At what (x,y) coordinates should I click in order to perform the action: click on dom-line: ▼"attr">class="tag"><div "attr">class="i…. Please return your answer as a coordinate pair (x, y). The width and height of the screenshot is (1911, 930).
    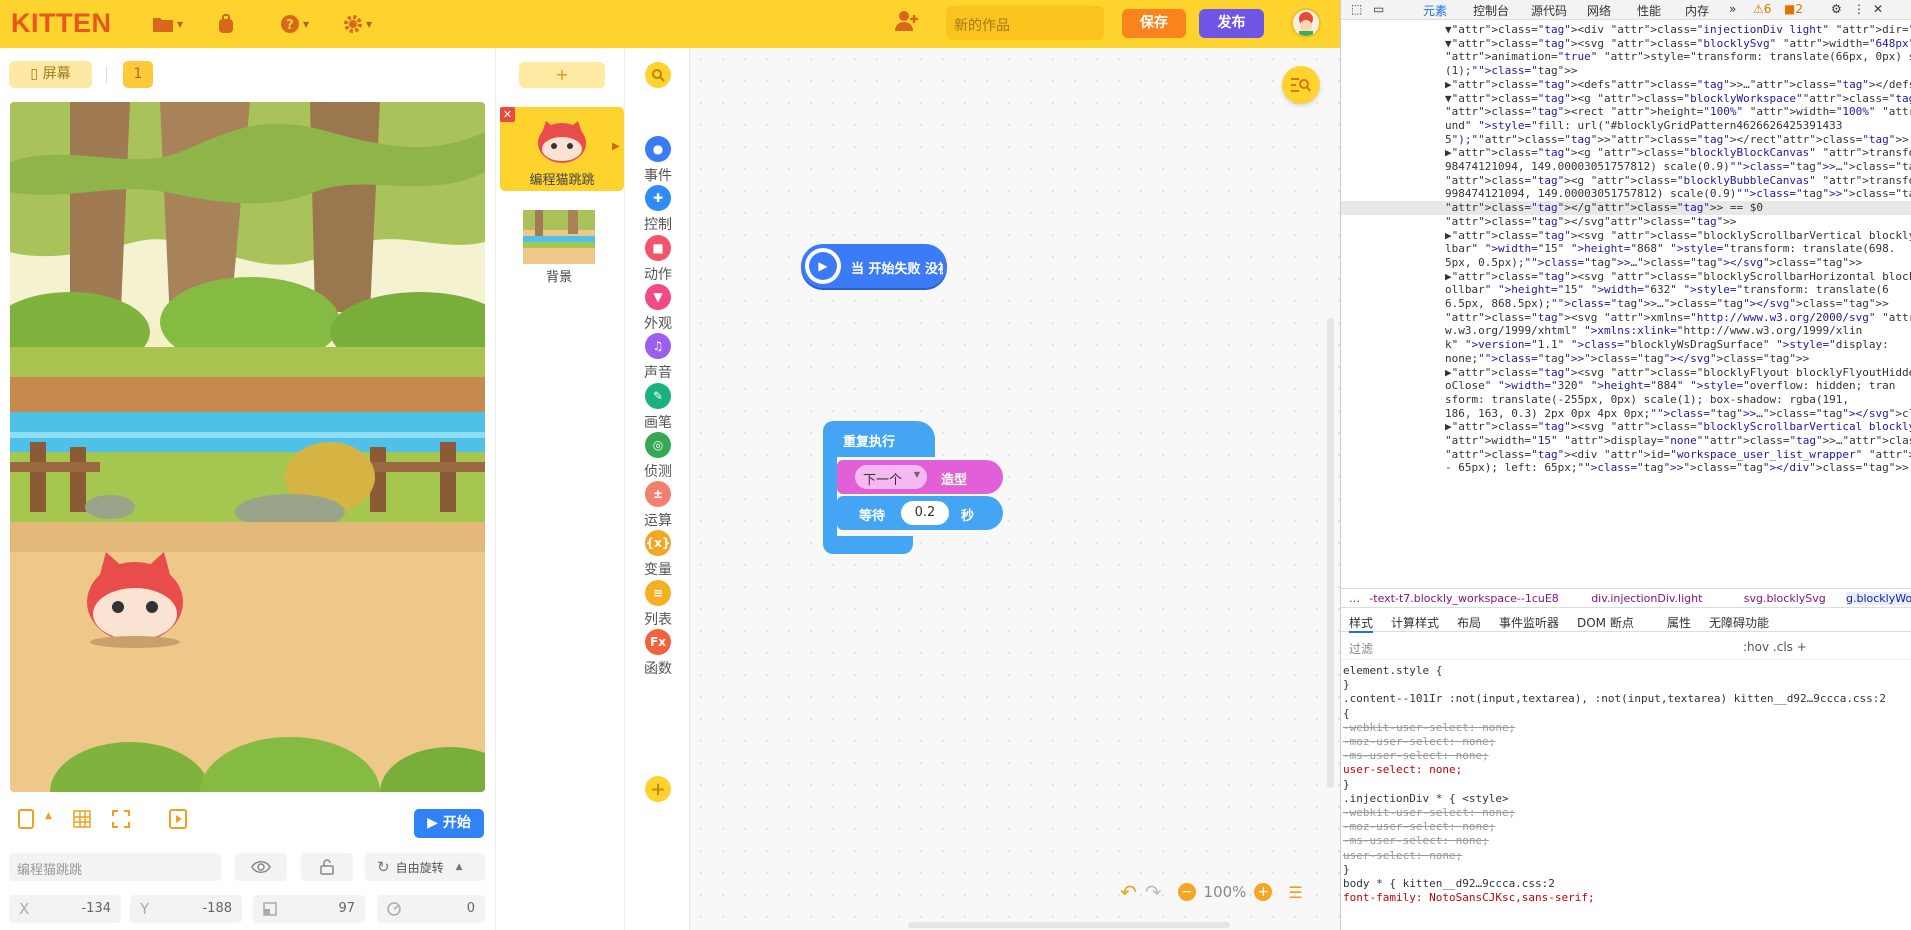
    Looking at the image, I should click on (1678, 30).